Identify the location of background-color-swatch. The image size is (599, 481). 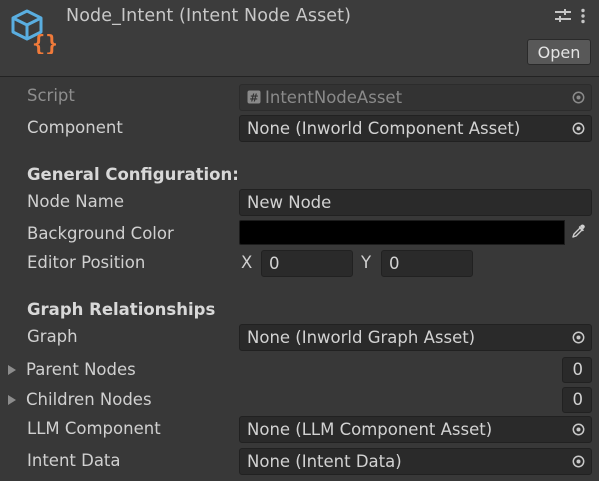
(402, 232).